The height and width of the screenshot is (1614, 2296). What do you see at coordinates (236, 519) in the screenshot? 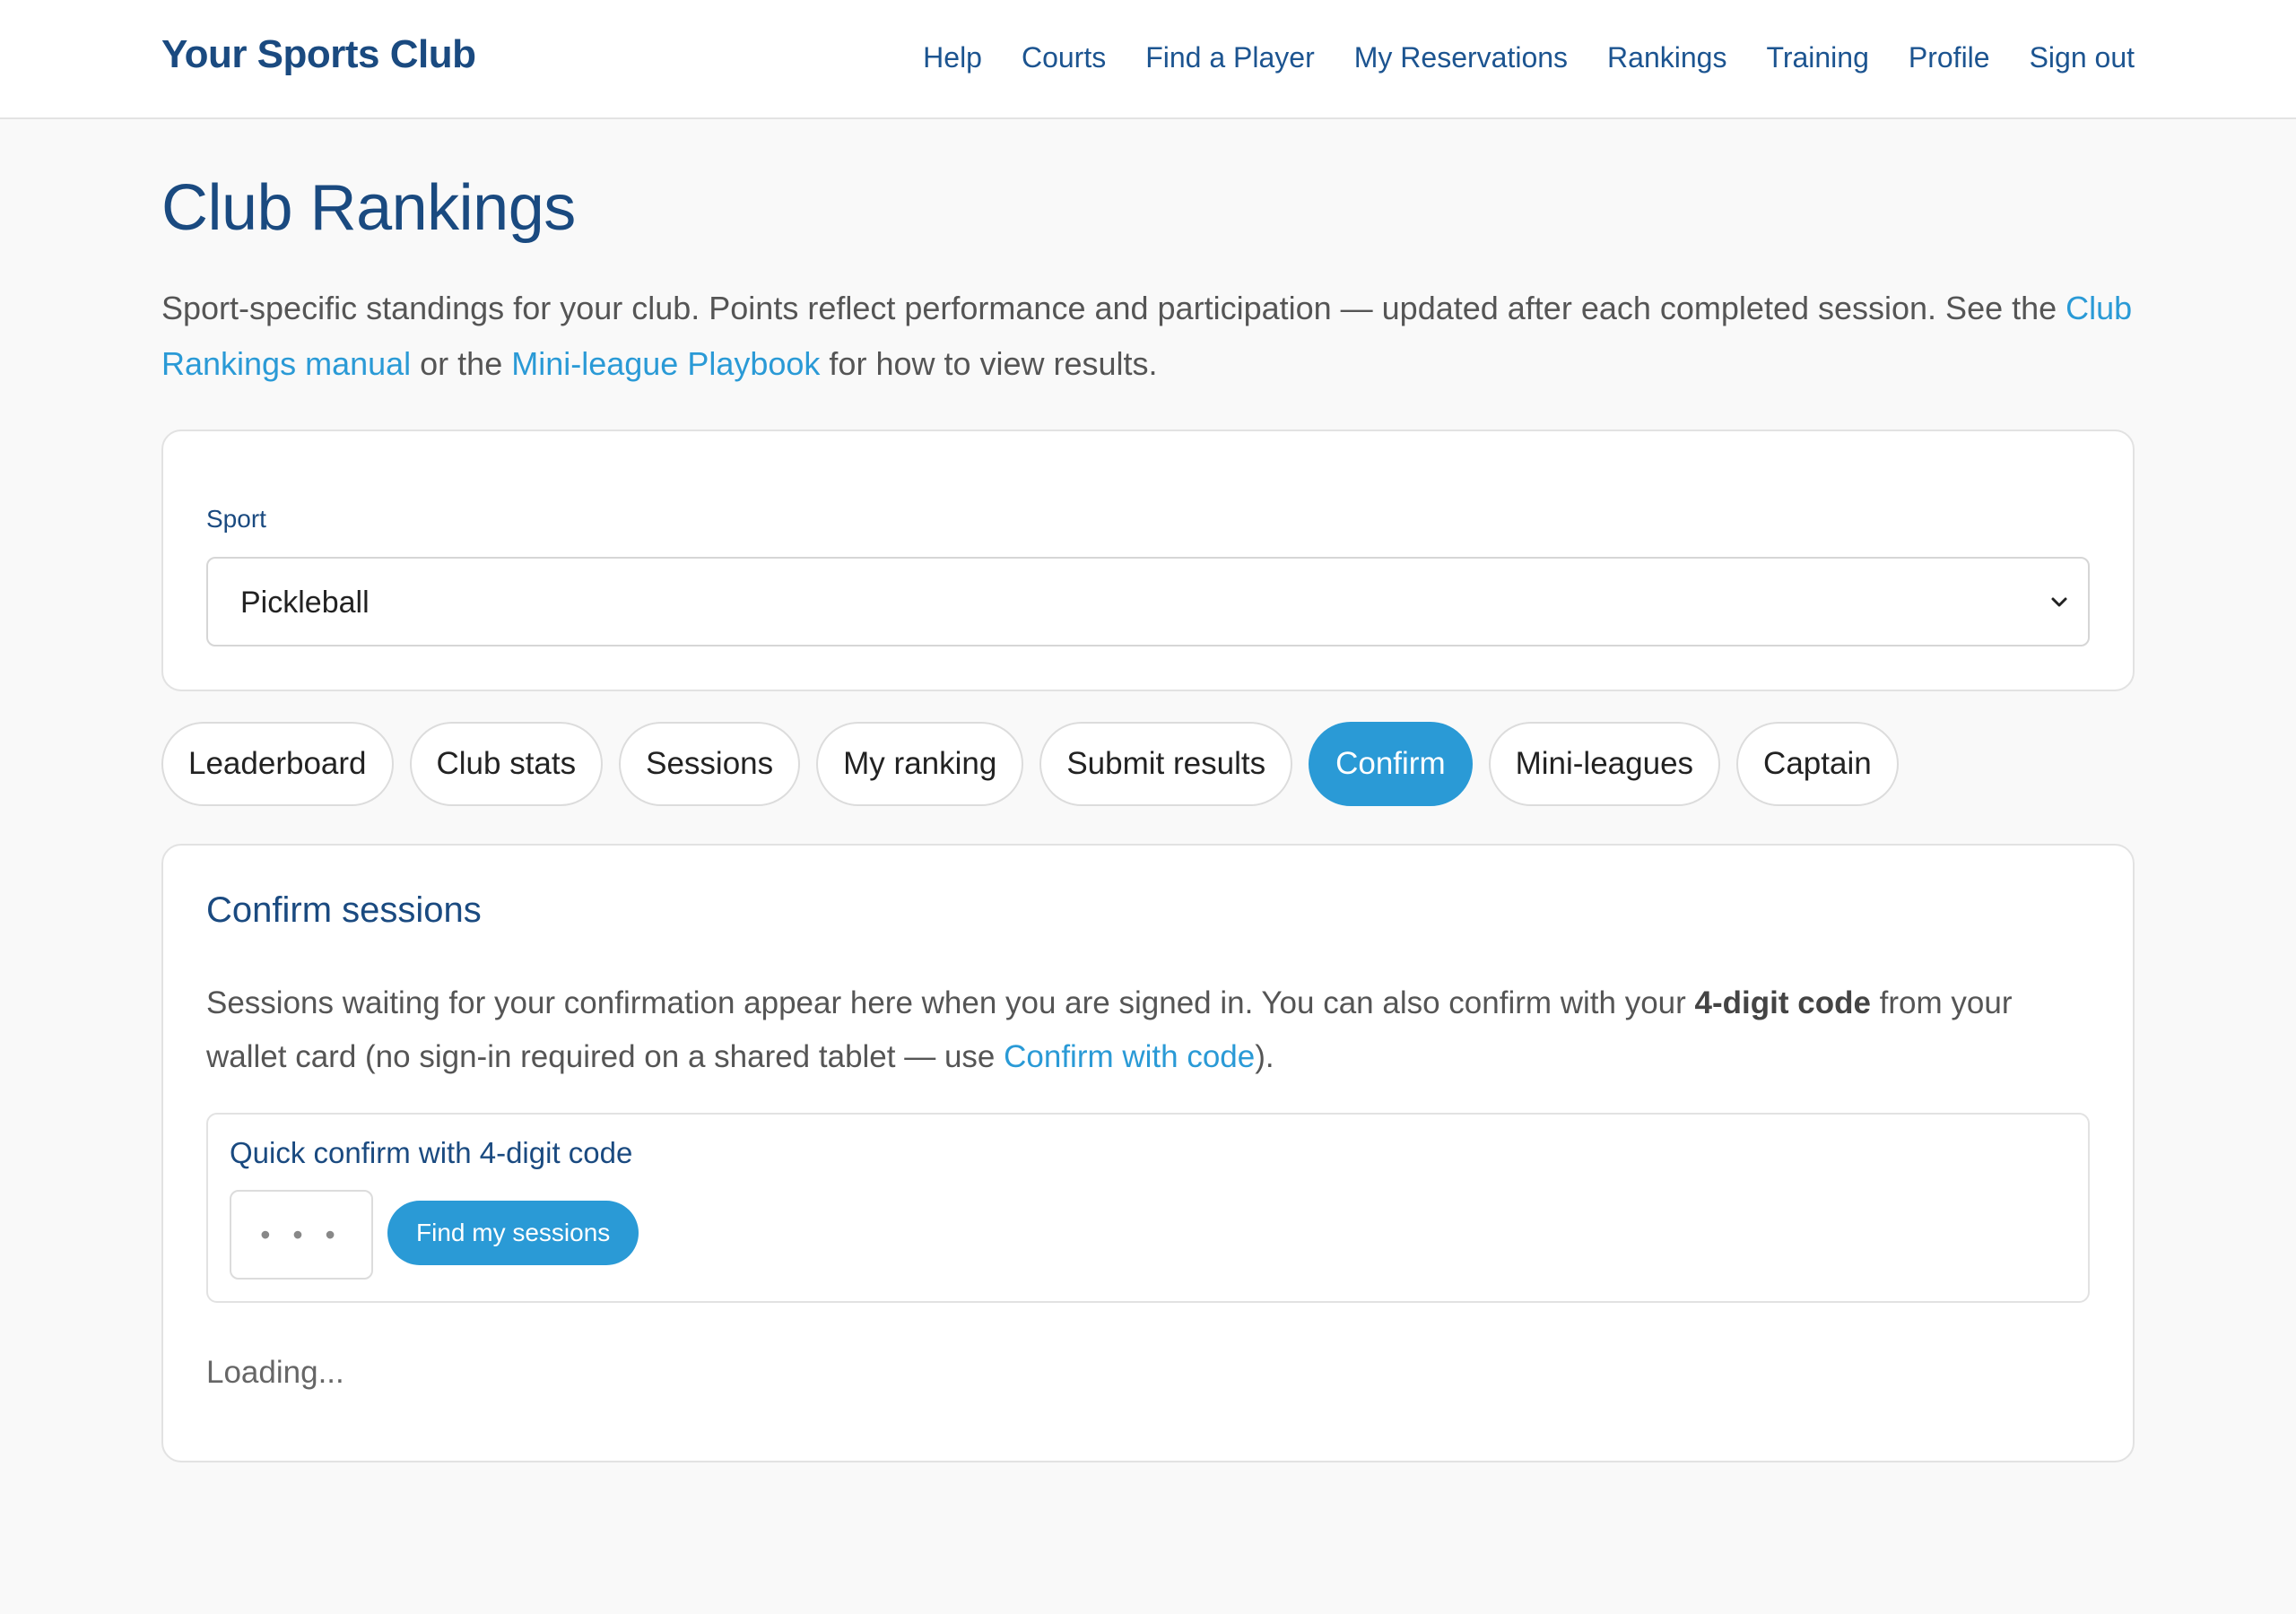
I see `sport-label: Sport` at bounding box center [236, 519].